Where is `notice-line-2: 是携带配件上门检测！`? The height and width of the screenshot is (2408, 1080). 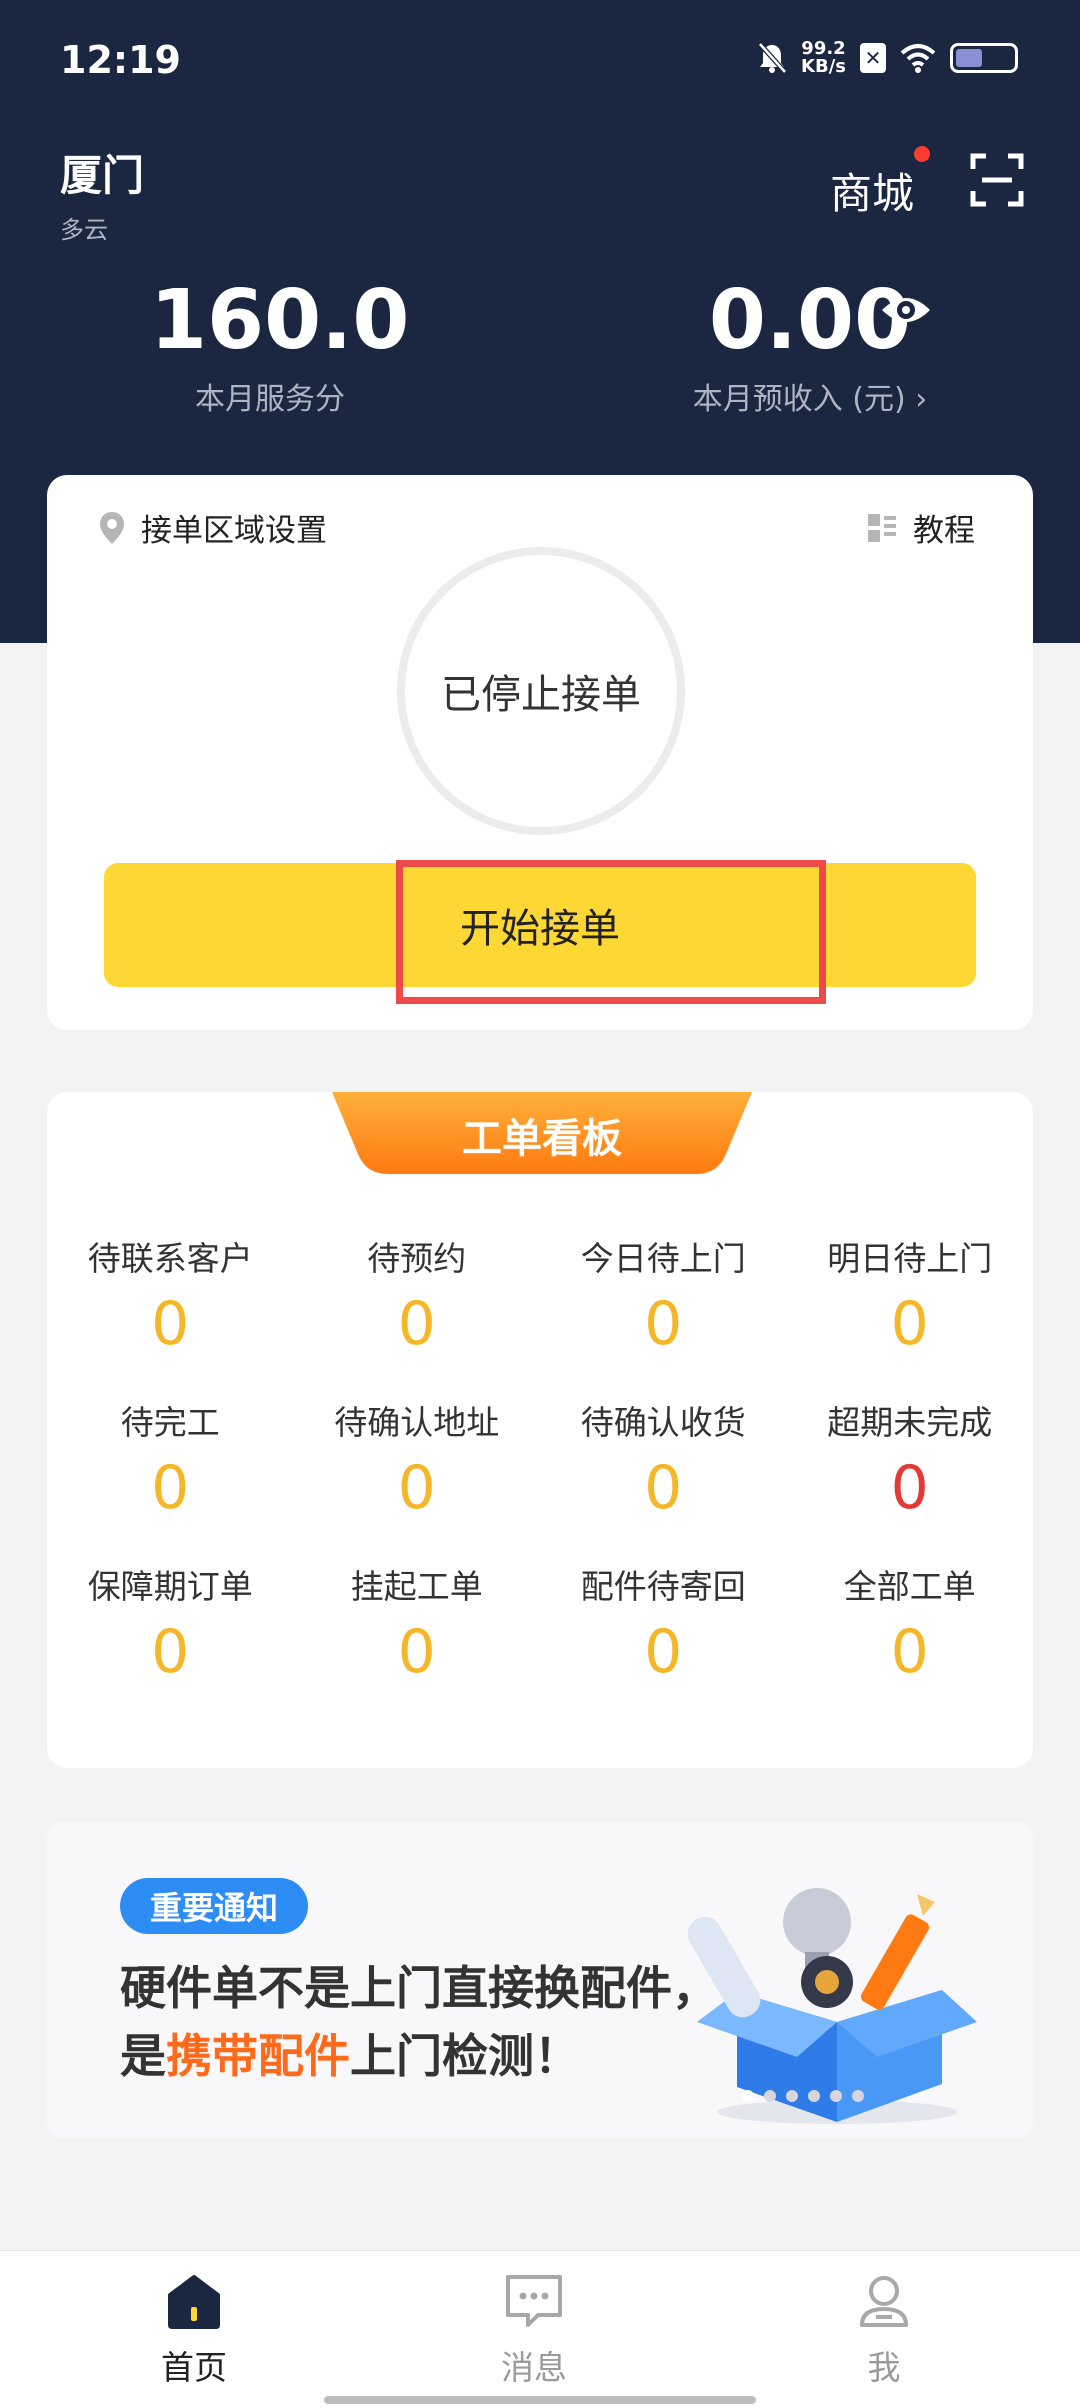
notice-line-2: 是携带配件上门检测！ is located at coordinates (350, 2056).